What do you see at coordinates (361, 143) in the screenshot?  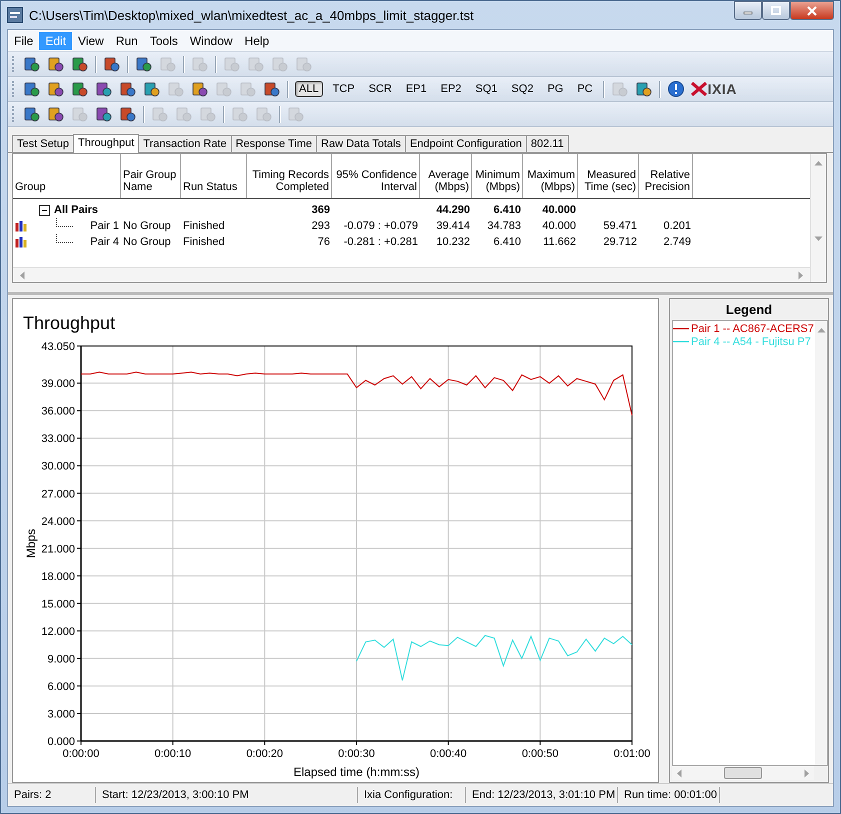 I see `tab: Raw Data Totals` at bounding box center [361, 143].